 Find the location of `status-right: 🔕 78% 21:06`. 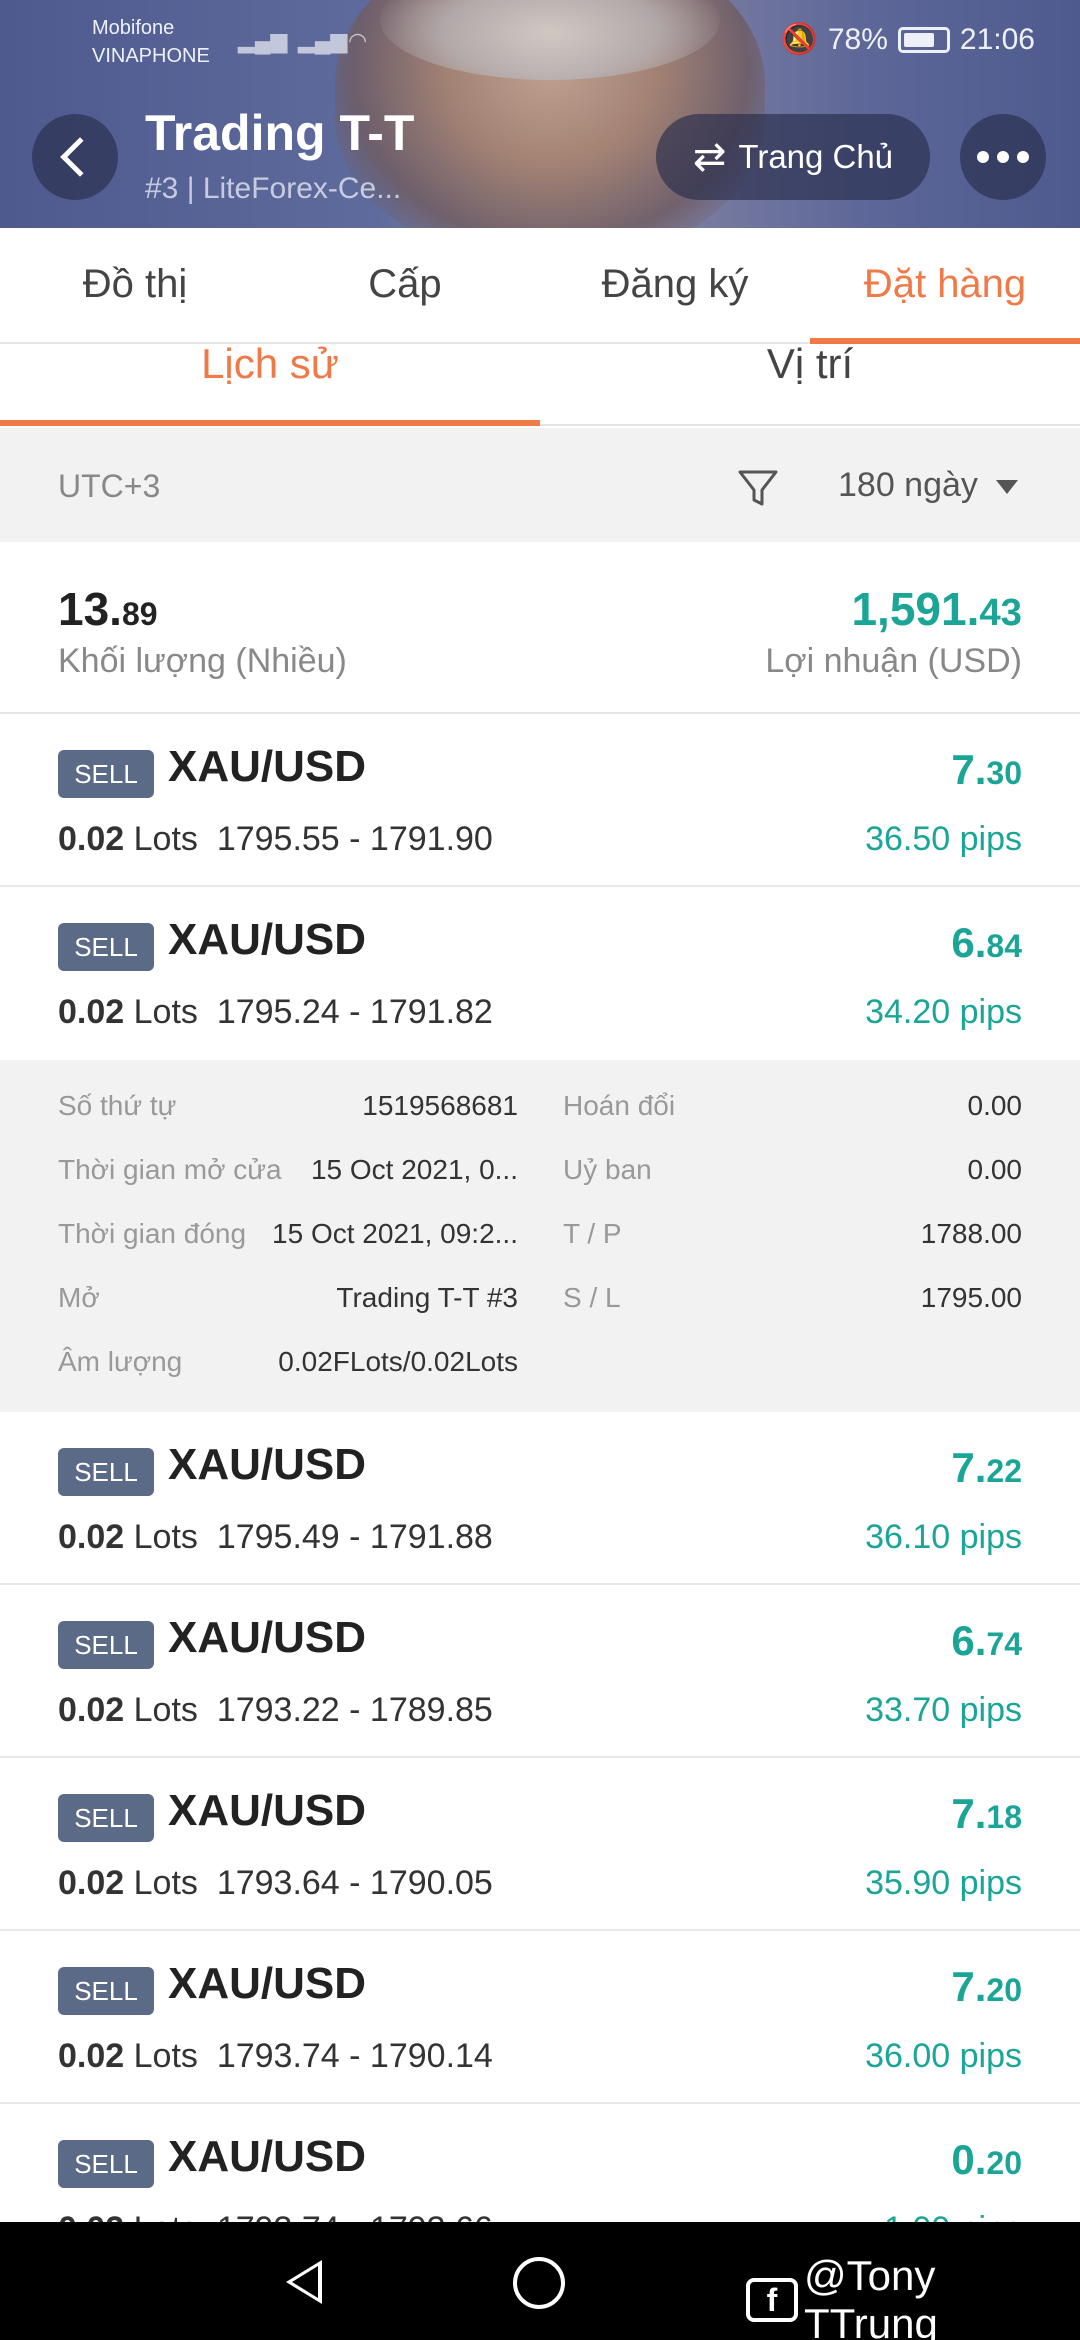

status-right: 🔕 78% 21:06 is located at coordinates (908, 39).